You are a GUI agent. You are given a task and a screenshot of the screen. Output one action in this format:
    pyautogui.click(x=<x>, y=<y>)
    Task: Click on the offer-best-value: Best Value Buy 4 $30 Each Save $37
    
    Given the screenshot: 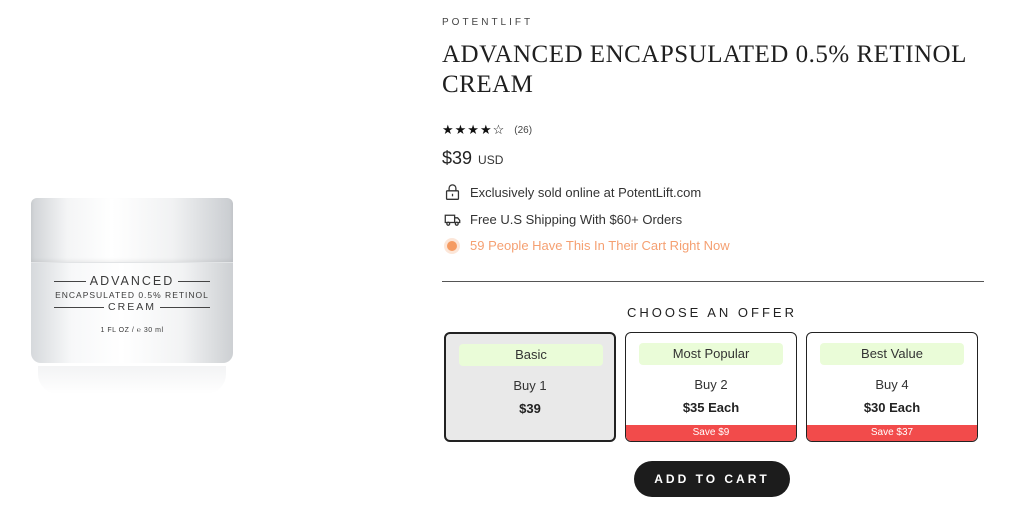 What is the action you would take?
    pyautogui.click(x=892, y=387)
    